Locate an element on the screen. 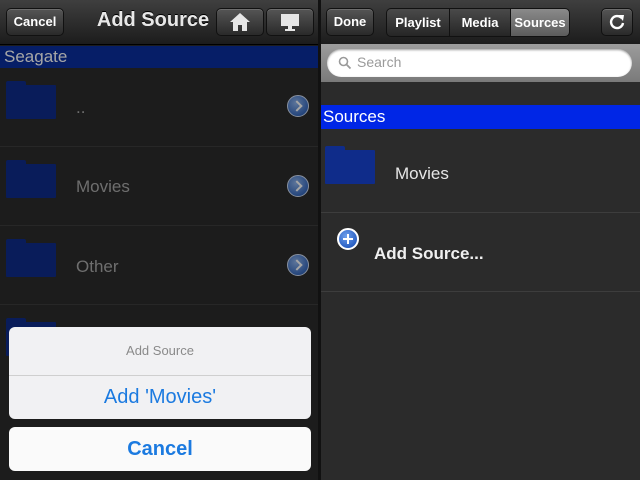 The width and height of the screenshot is (640, 480). home-button is located at coordinates (240, 22).